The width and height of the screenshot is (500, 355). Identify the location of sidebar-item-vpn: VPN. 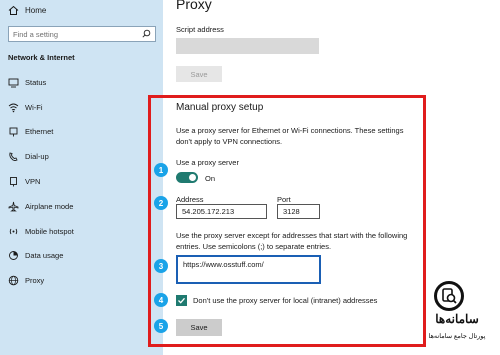
(81, 181).